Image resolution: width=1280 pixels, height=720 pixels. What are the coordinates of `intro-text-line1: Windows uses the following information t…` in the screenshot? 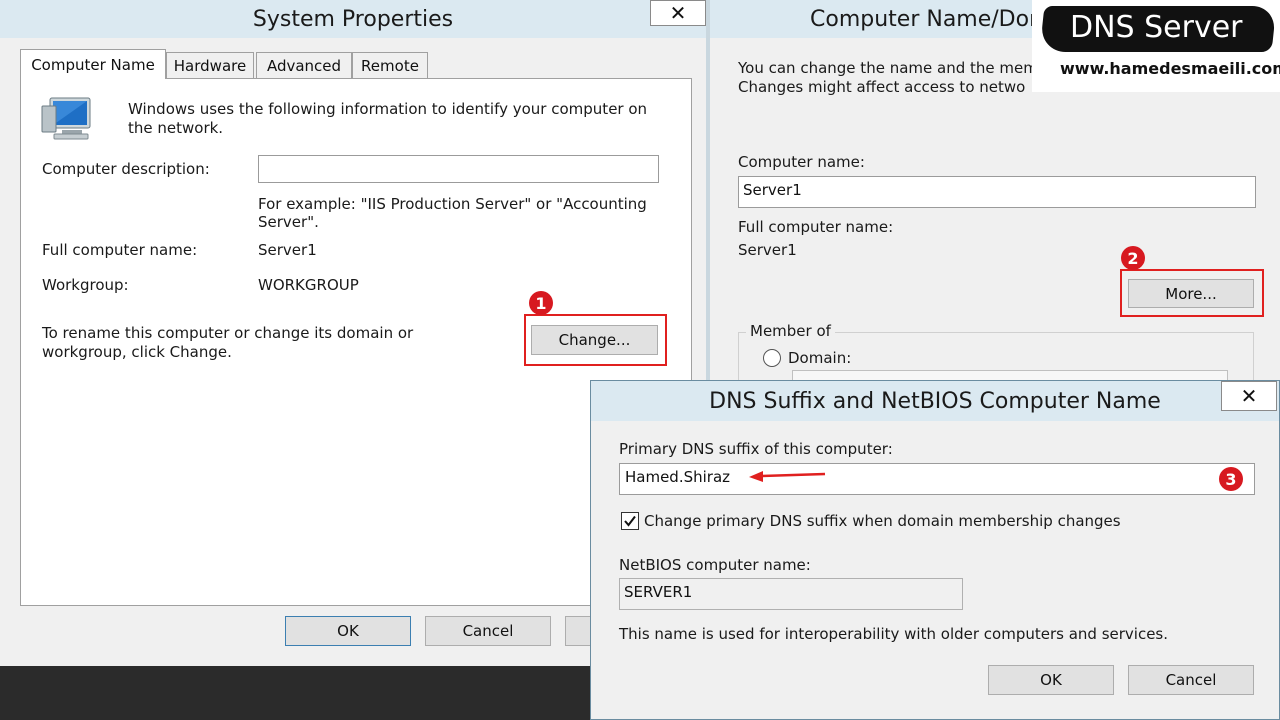 It's located at (388, 109).